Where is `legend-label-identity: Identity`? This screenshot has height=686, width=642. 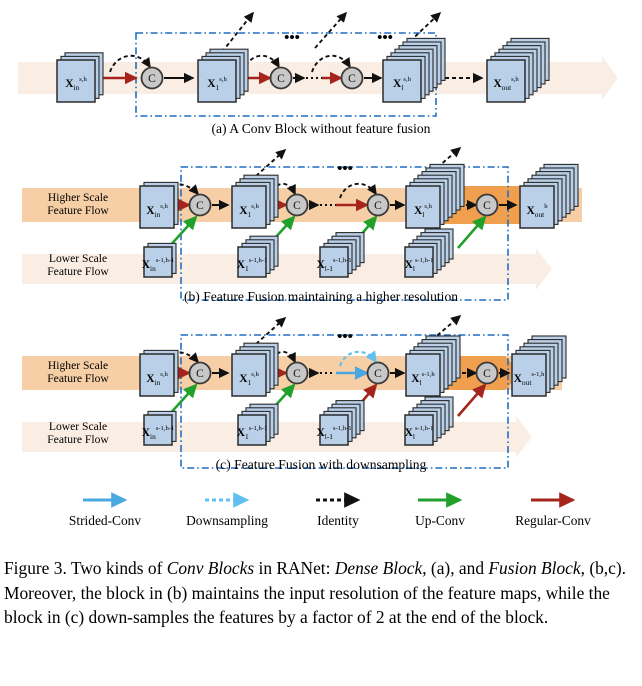 legend-label-identity: Identity is located at coordinates (338, 520).